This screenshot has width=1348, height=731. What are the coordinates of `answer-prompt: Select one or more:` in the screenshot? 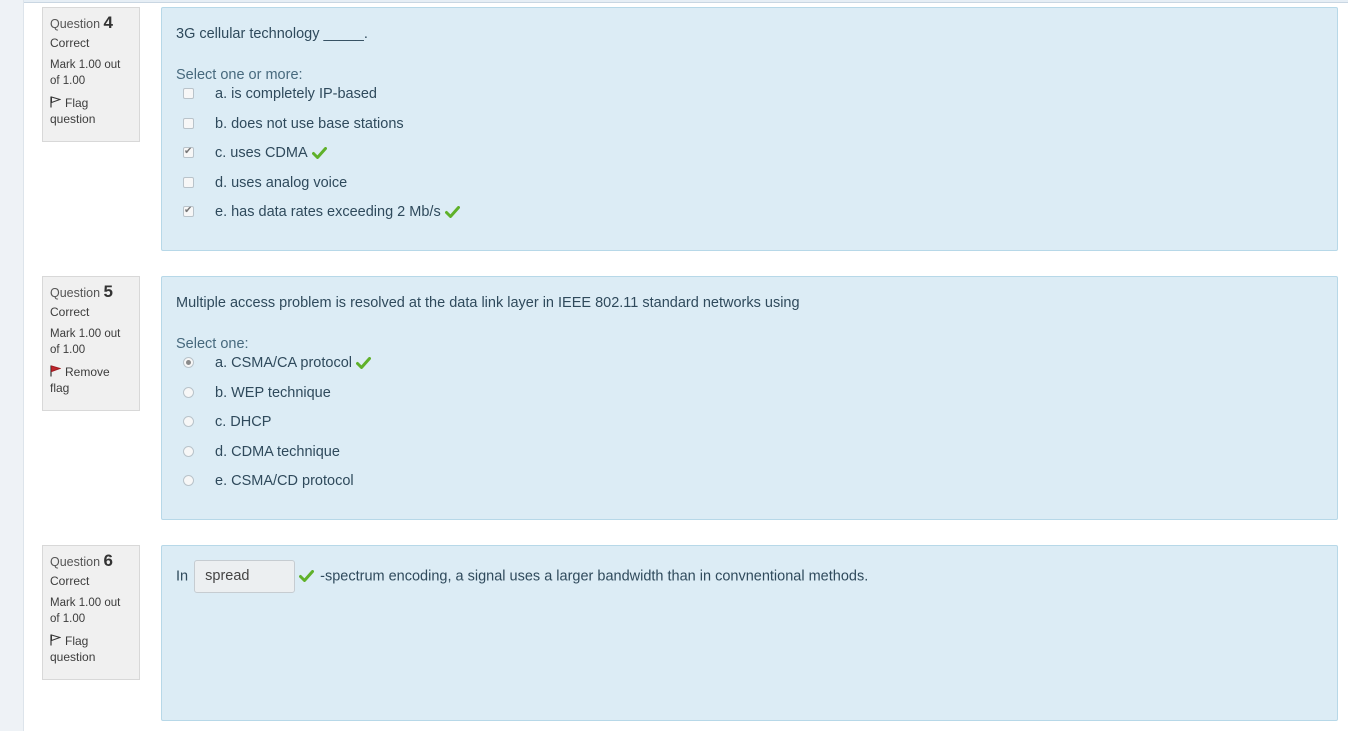 It's located at (239, 75).